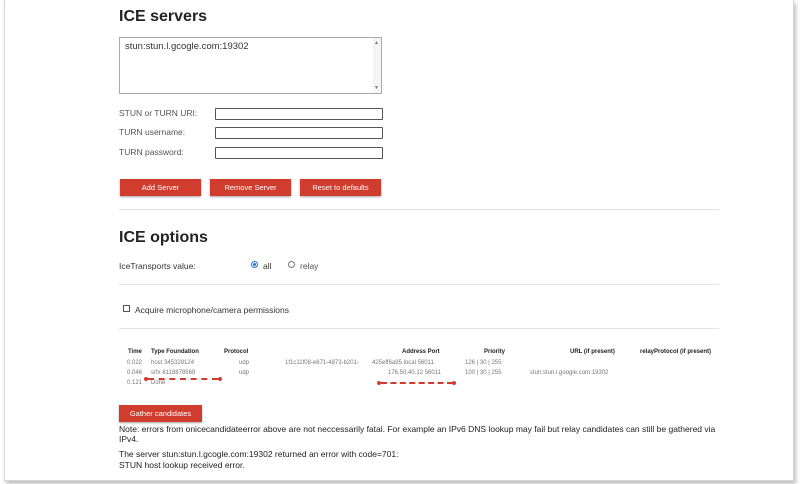 The width and height of the screenshot is (800, 484). Describe the element at coordinates (414, 373) in the screenshot. I see `table-cell-address-port: 176.50.40.12 56011` at that location.